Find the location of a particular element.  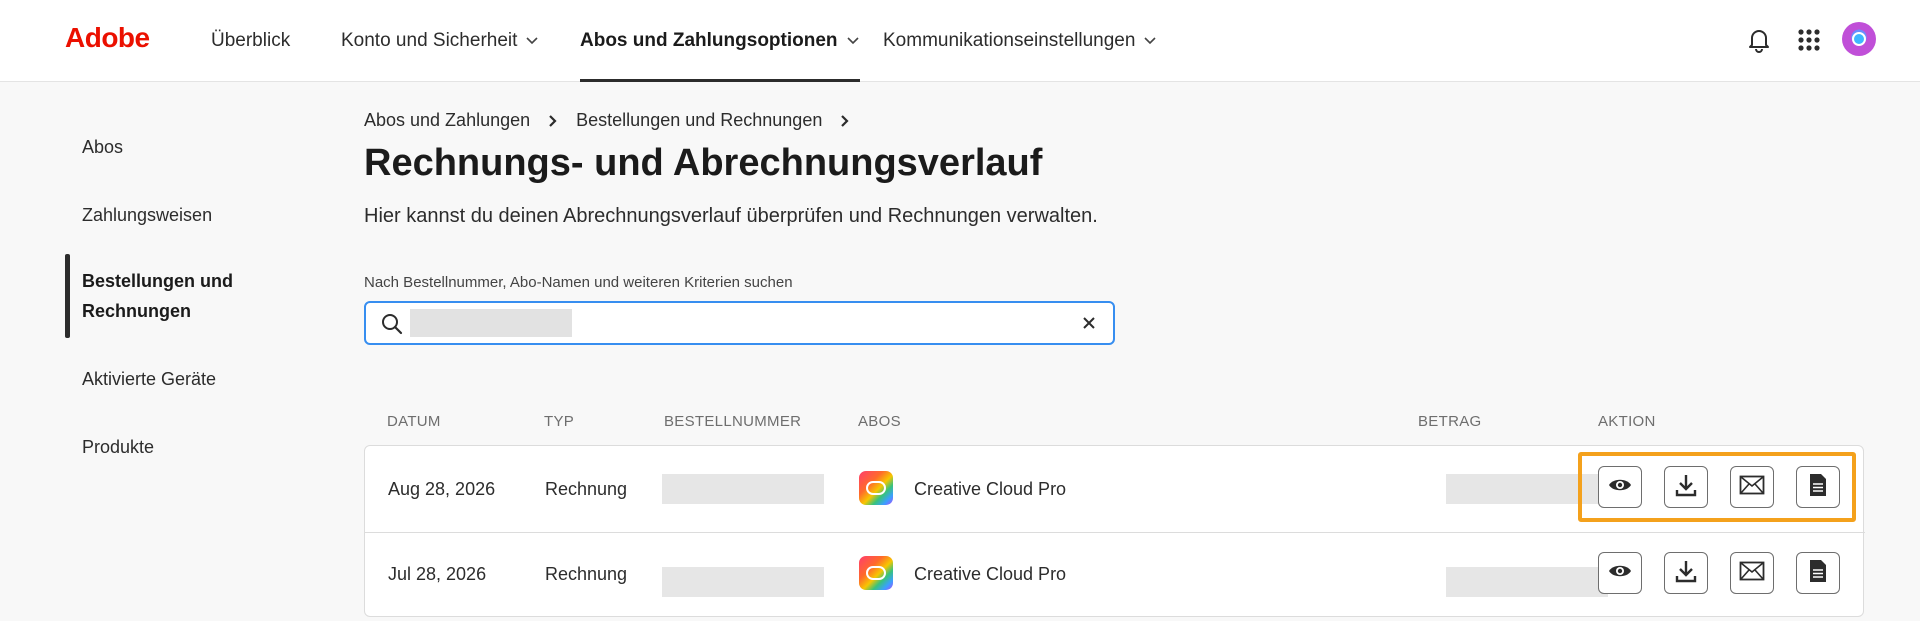

table-row: Aug 28, 2026 Rechnung Creative Cloud Pro is located at coordinates (1115, 488).